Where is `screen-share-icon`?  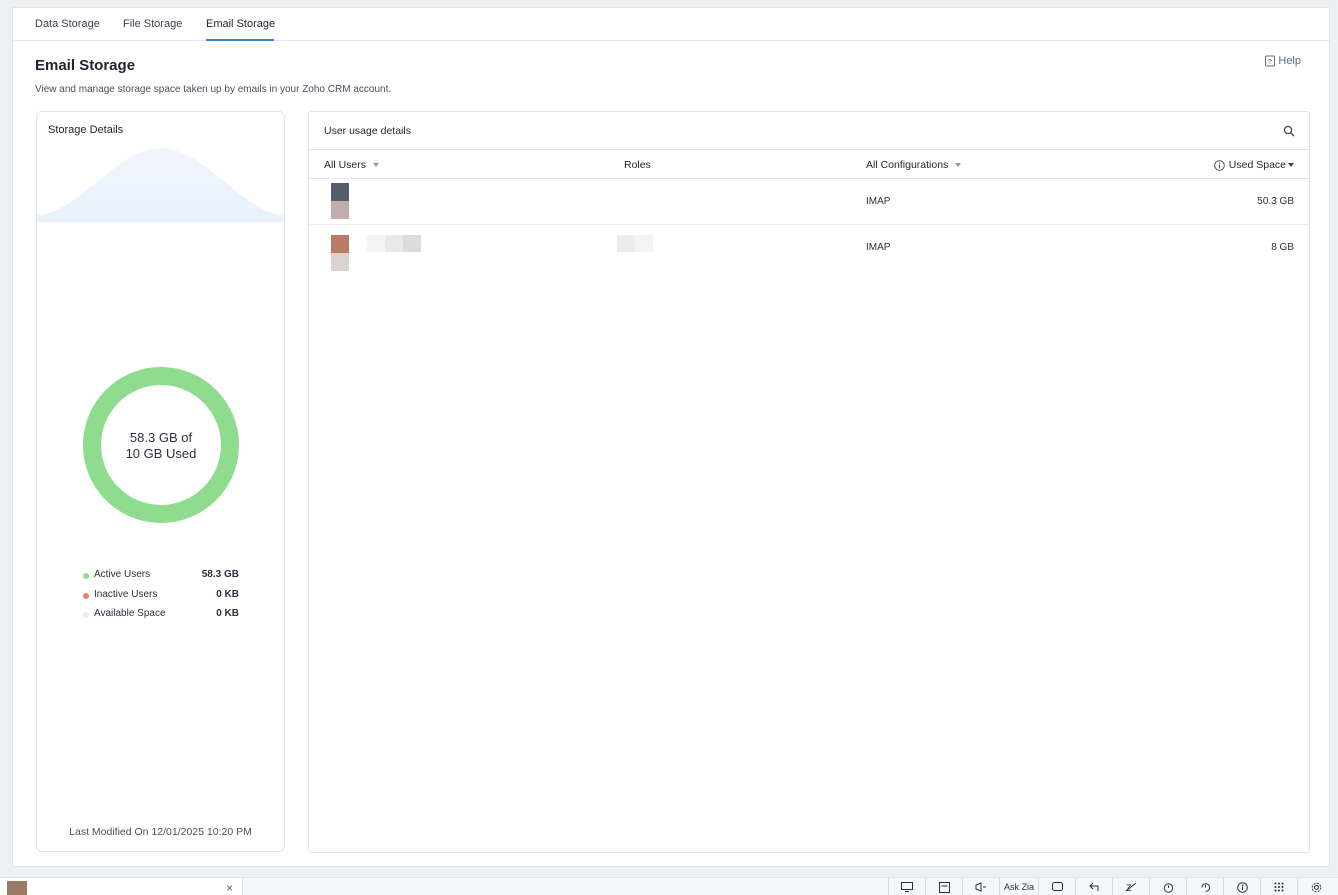 screen-share-icon is located at coordinates (906, 886).